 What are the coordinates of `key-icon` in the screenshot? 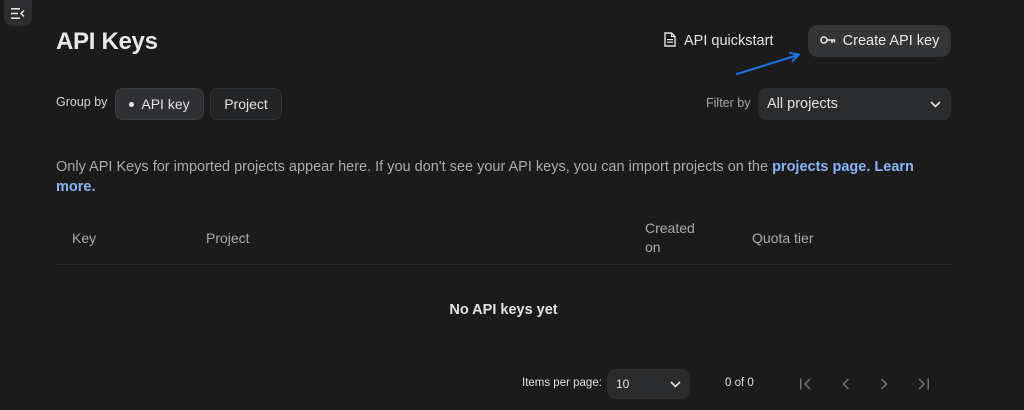 It's located at (827, 41).